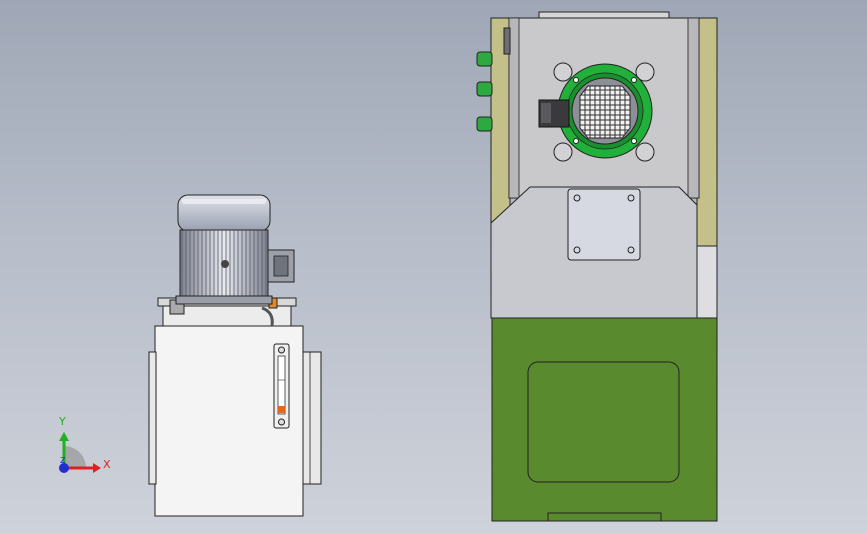 This screenshot has height=533, width=867. Describe the element at coordinates (152, 418) in the screenshot. I see `tank-side-cover-left` at that location.